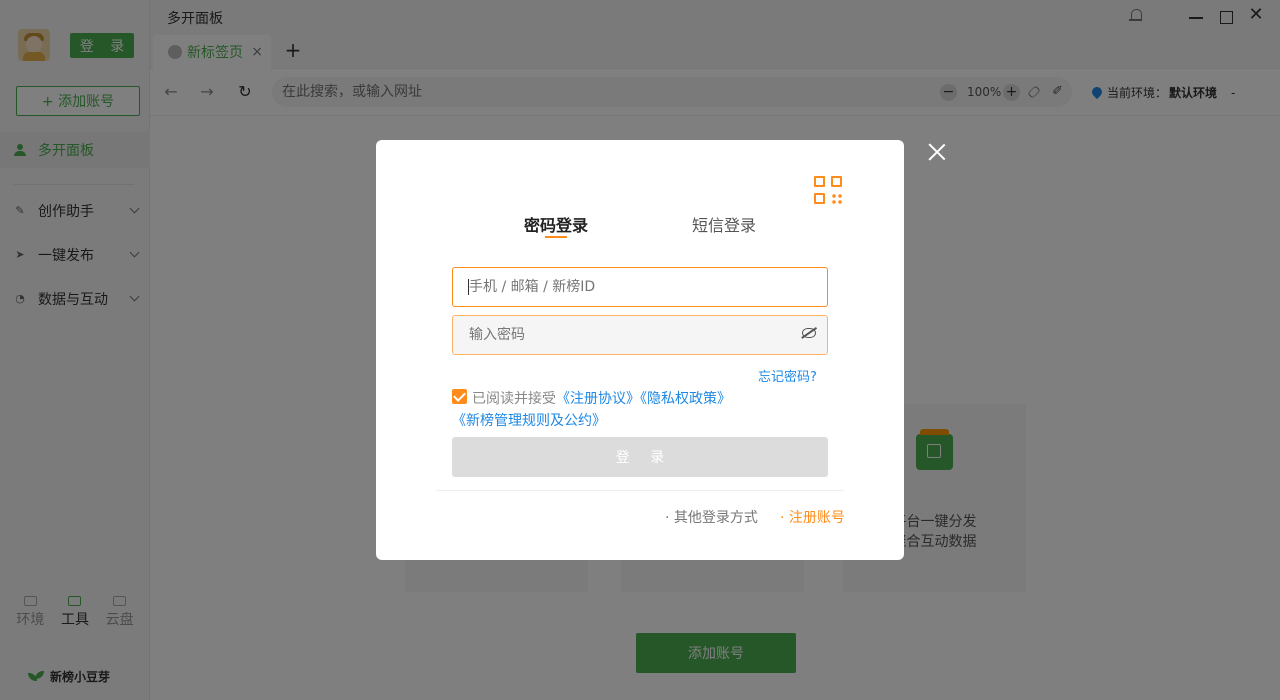 The height and width of the screenshot is (700, 1280). Describe the element at coordinates (640, 490) in the screenshot. I see `divider` at that location.